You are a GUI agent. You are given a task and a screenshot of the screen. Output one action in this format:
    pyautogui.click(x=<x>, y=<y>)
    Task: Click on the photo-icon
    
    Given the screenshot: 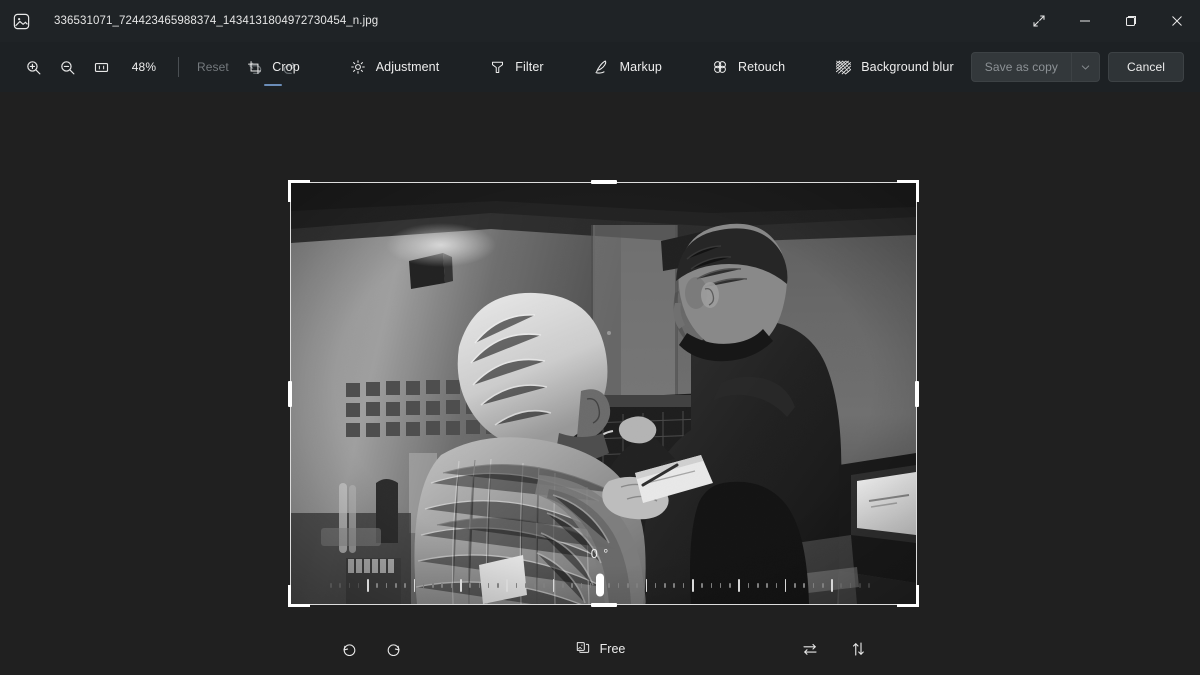 What is the action you would take?
    pyautogui.click(x=21, y=21)
    